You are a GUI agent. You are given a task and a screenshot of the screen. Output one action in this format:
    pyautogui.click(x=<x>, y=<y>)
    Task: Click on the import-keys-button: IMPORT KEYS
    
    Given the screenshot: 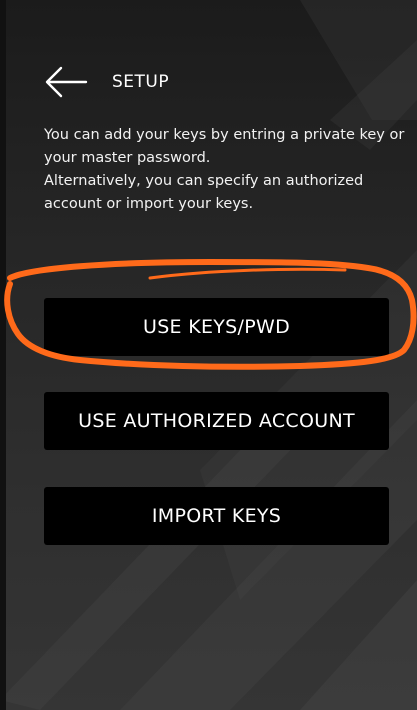 What is the action you would take?
    pyautogui.click(x=216, y=516)
    